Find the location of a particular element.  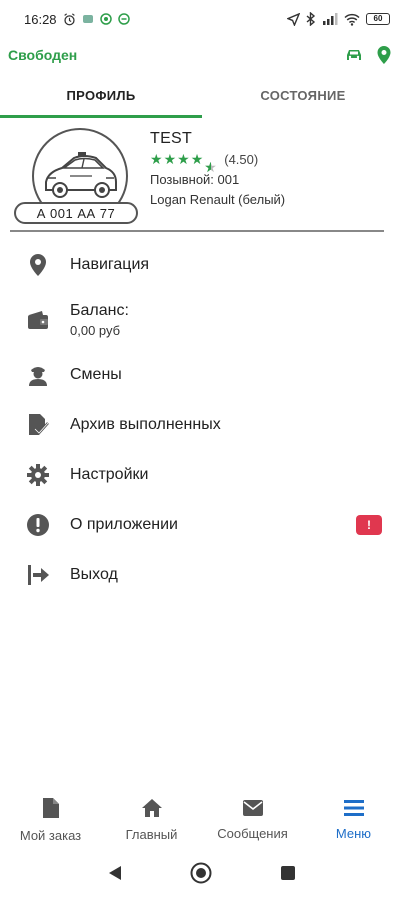

home-button-icon is located at coordinates (201, 875).